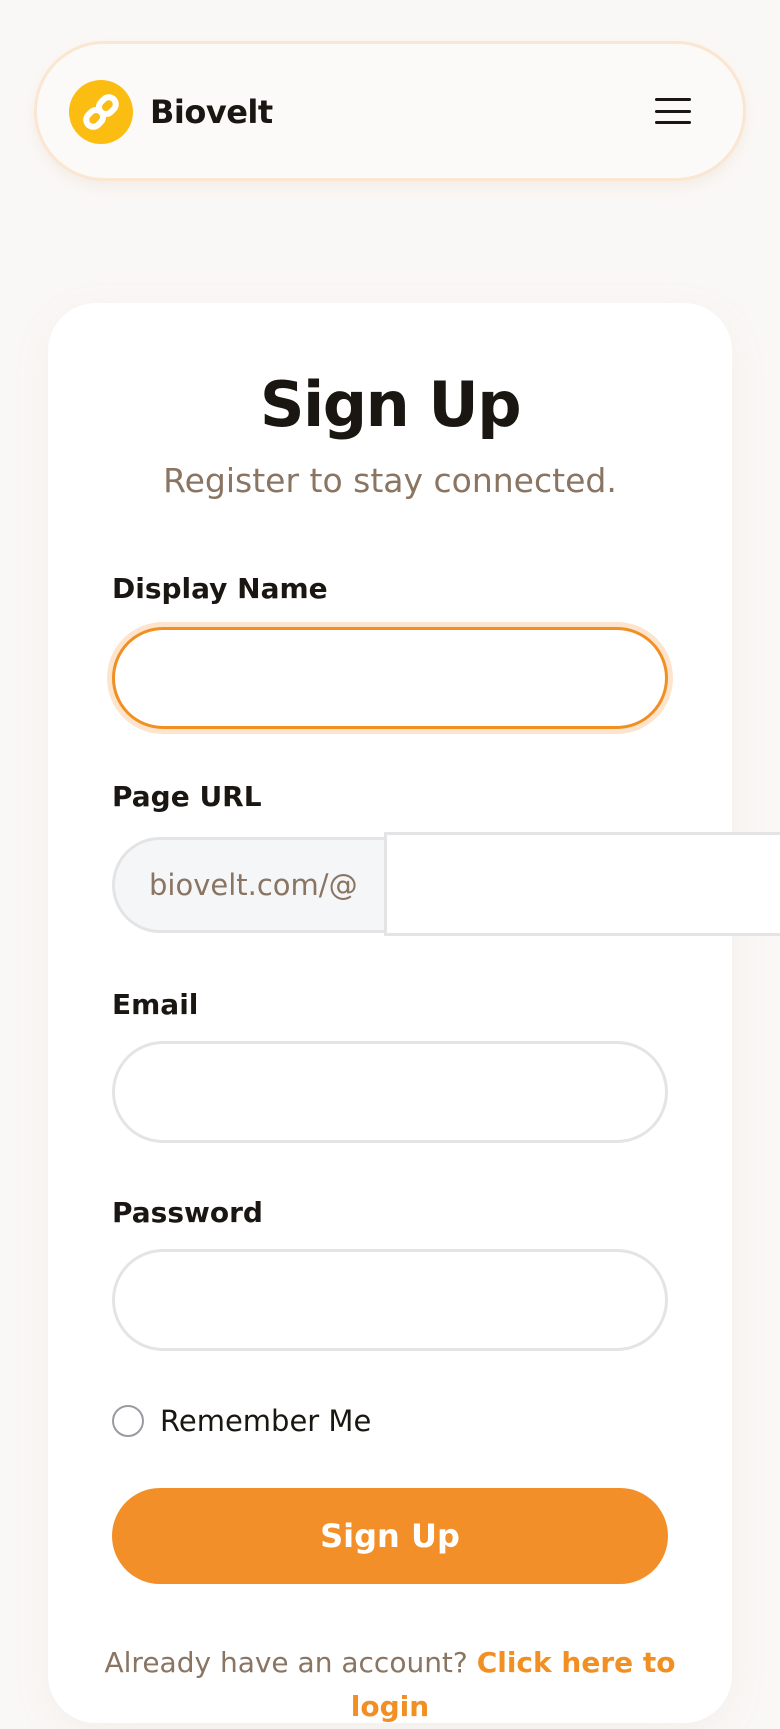 The width and height of the screenshot is (780, 1729). I want to click on remember-me-label: Remember Me, so click(265, 1421).